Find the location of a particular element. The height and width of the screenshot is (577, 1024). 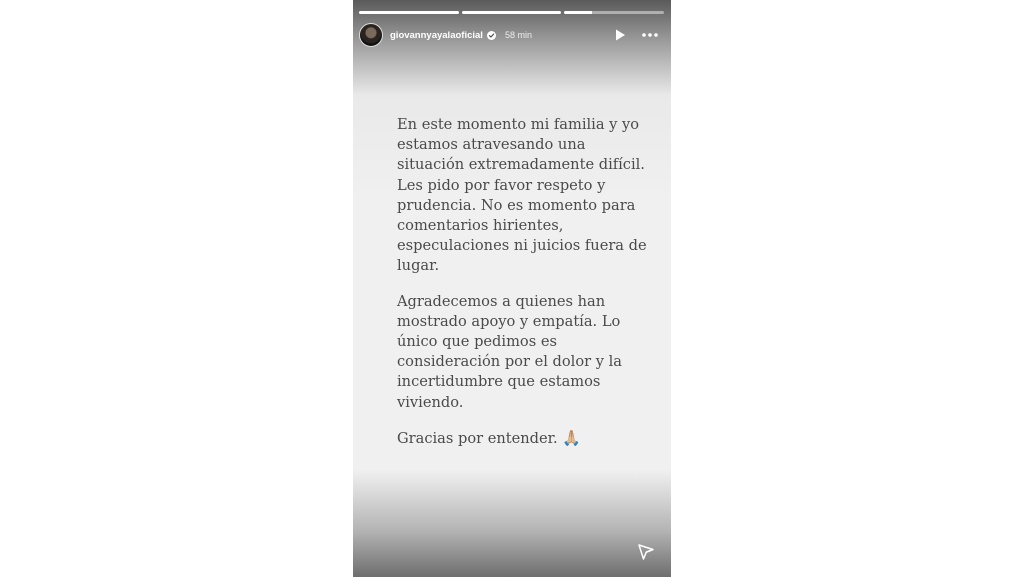

praying-hands-emoji: 🙏🏼 is located at coordinates (572, 437).